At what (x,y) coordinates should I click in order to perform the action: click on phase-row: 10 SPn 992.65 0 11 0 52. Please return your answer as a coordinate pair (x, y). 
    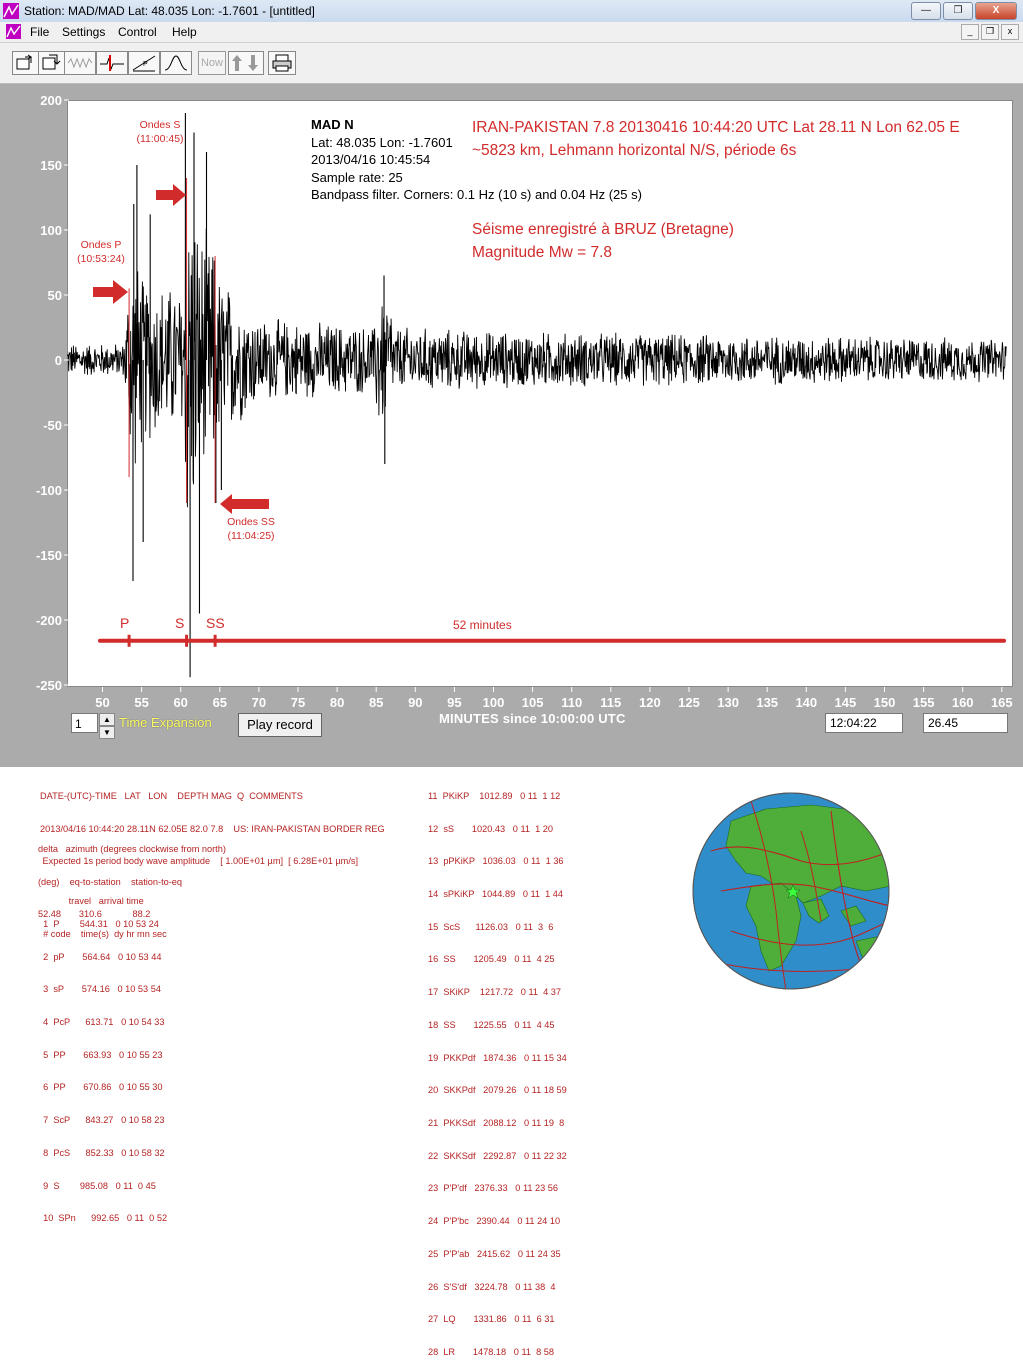
    Looking at the image, I should click on (103, 1218).